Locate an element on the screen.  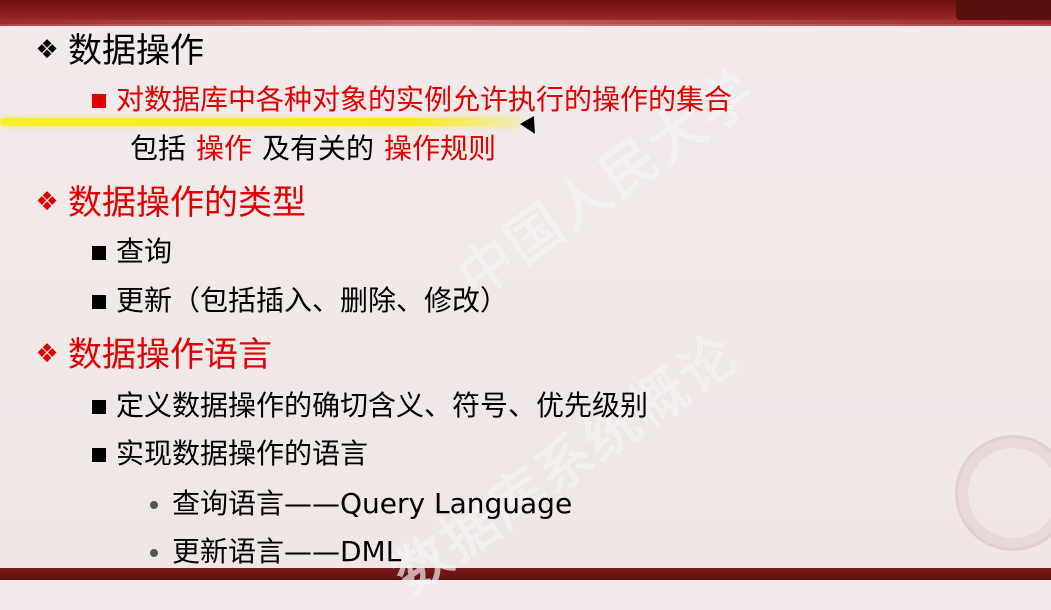
section-3-subitem-2: 更新语言——DML is located at coordinates (275, 552).